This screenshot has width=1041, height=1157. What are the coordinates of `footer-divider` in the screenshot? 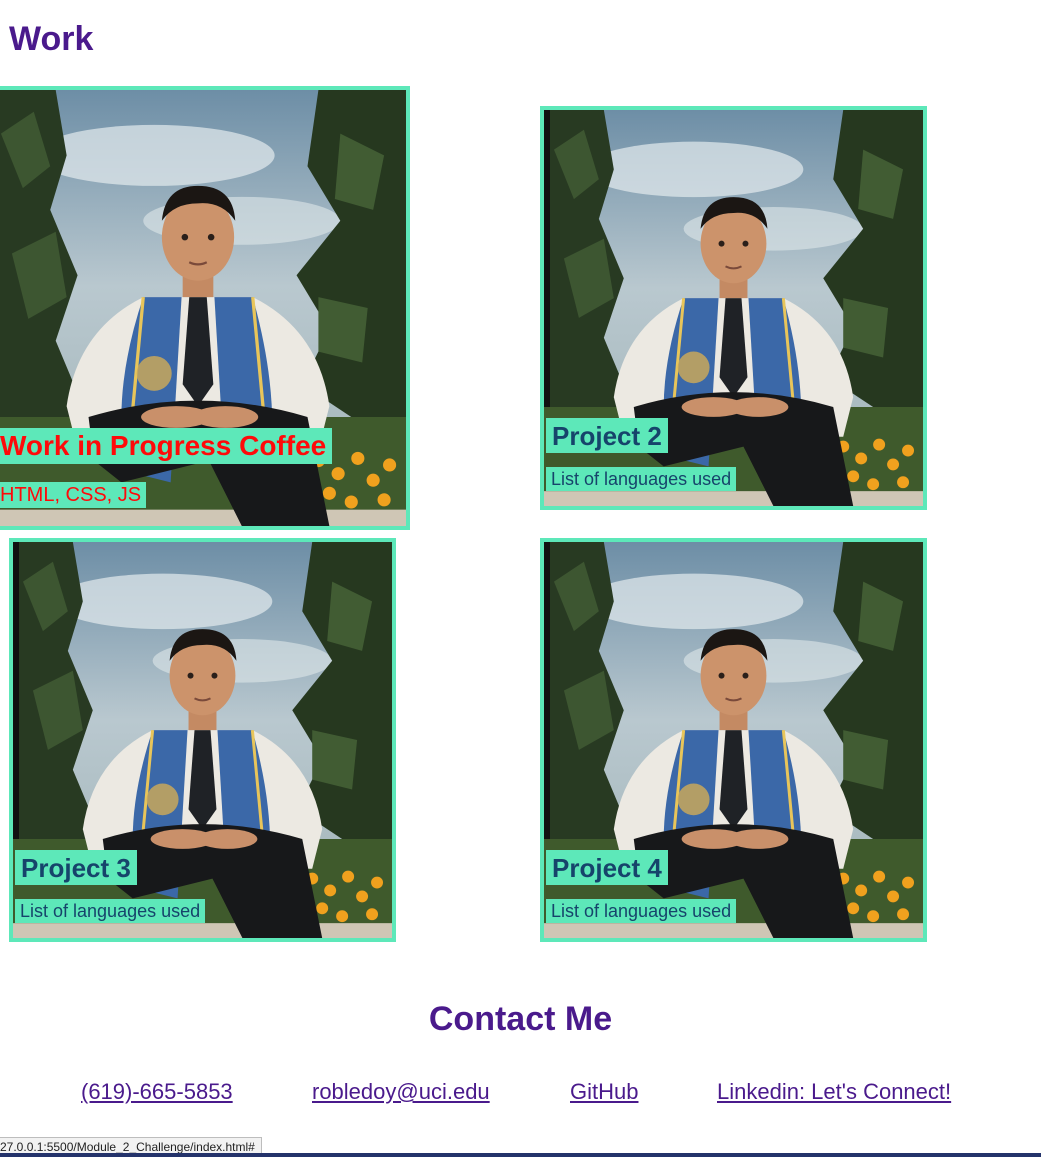 It's located at (520, 1155).